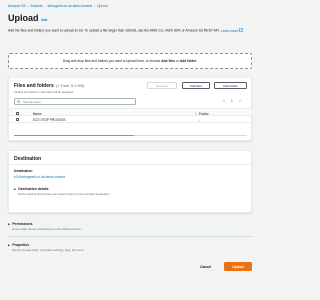 The image size is (320, 300). I want to click on add-files-button: Add files, so click(196, 85).